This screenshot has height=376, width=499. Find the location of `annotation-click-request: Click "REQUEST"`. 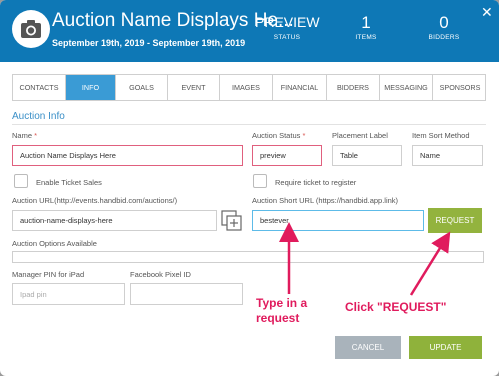

annotation-click-request: Click "REQUEST" is located at coordinates (396, 307).